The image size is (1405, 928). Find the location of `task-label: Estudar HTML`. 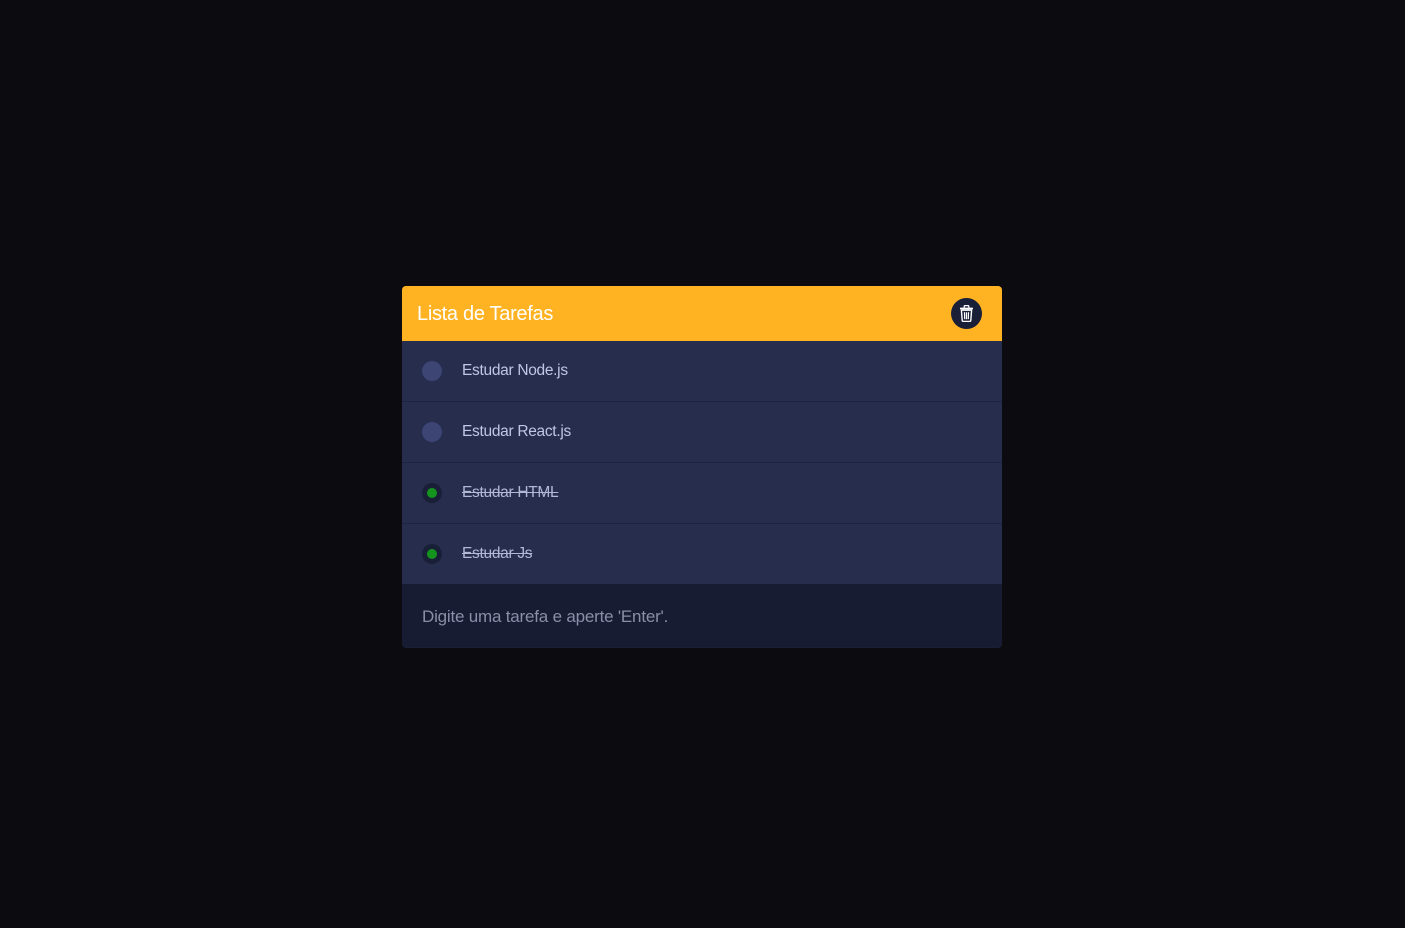

task-label: Estudar HTML is located at coordinates (510, 492).